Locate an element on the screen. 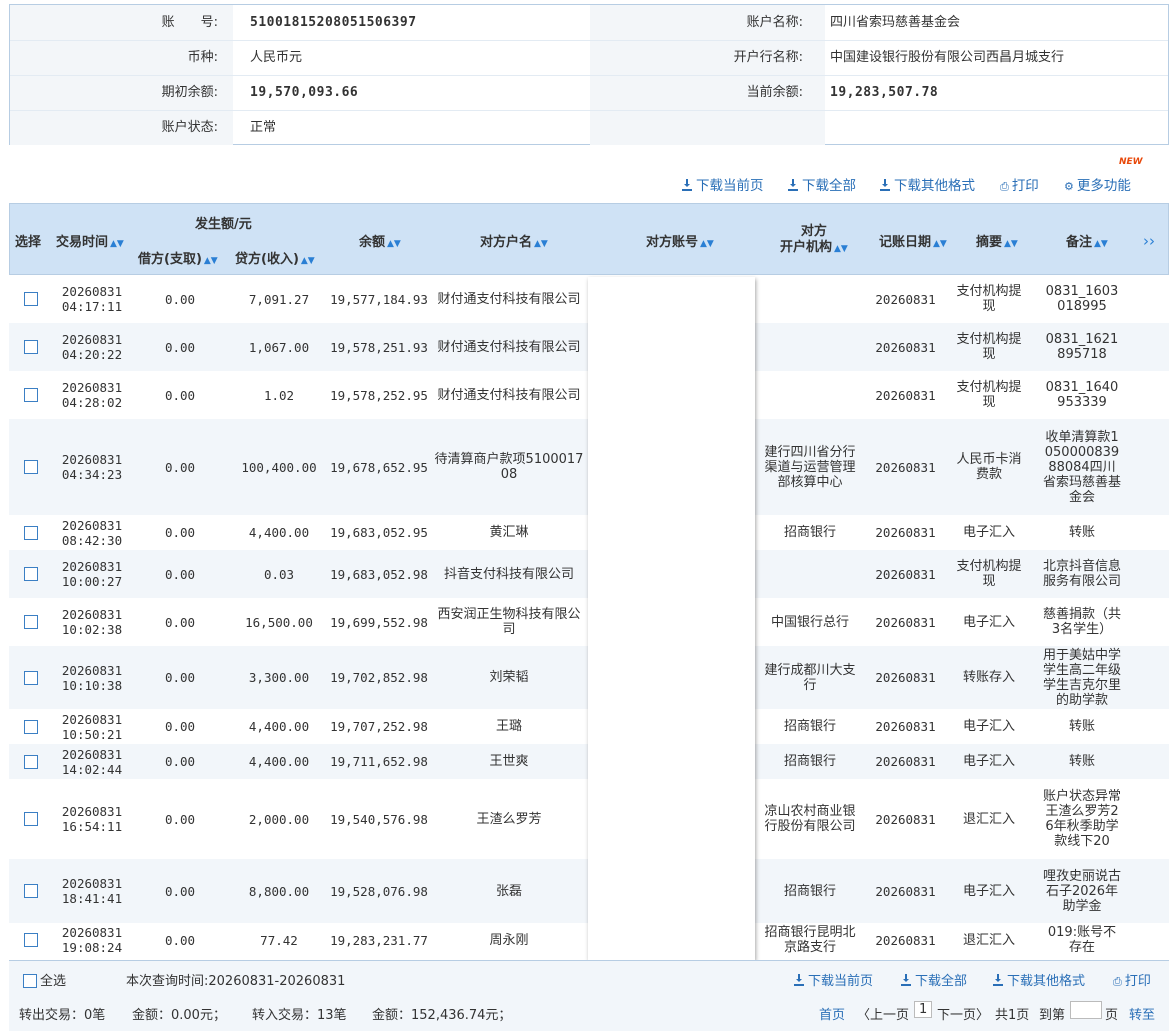 The width and height of the screenshot is (1171, 1036). goto-page-field is located at coordinates (1086, 1010).